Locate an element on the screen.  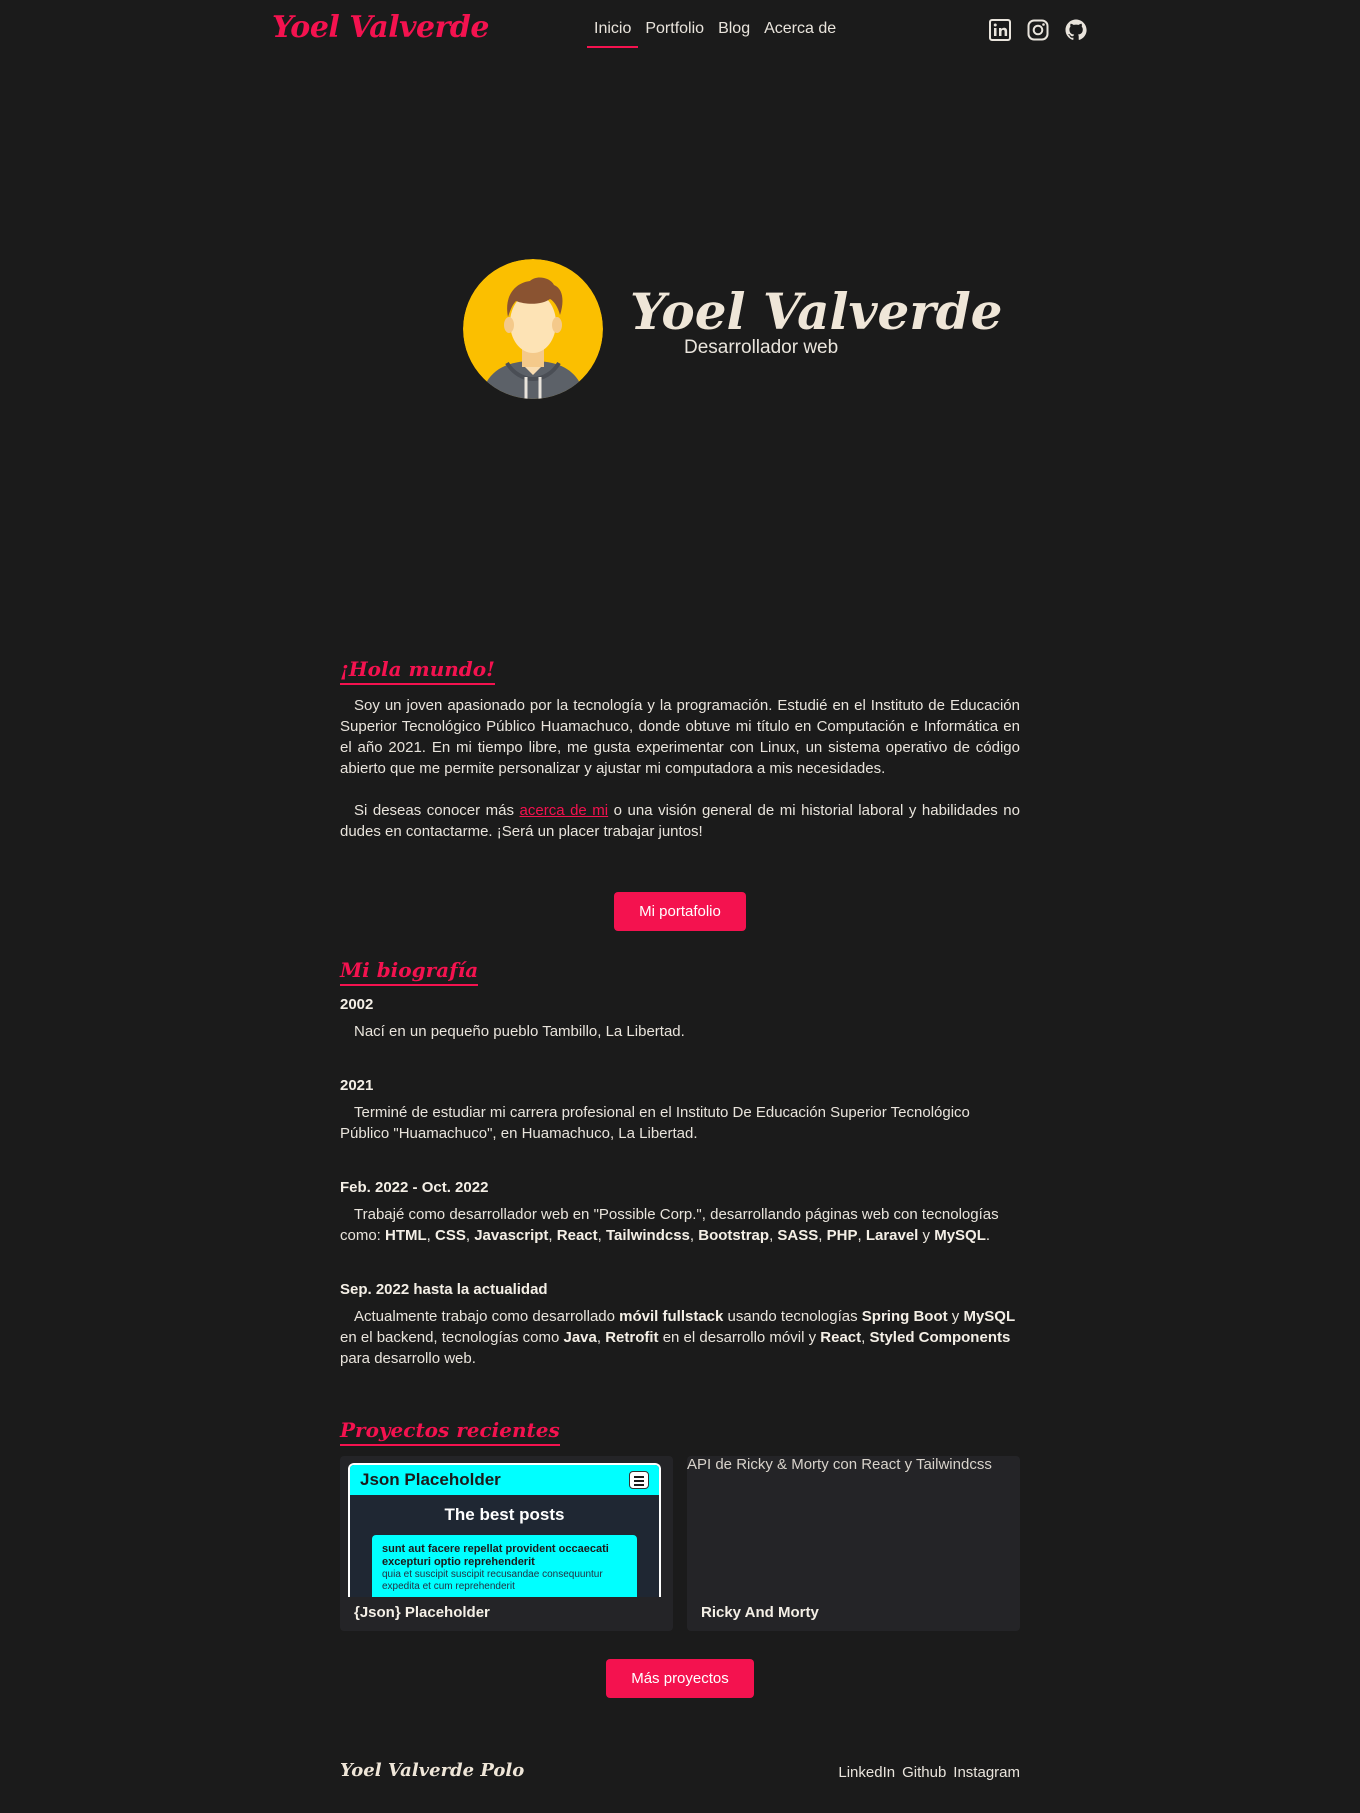
bio-bold: React is located at coordinates (841, 1337).